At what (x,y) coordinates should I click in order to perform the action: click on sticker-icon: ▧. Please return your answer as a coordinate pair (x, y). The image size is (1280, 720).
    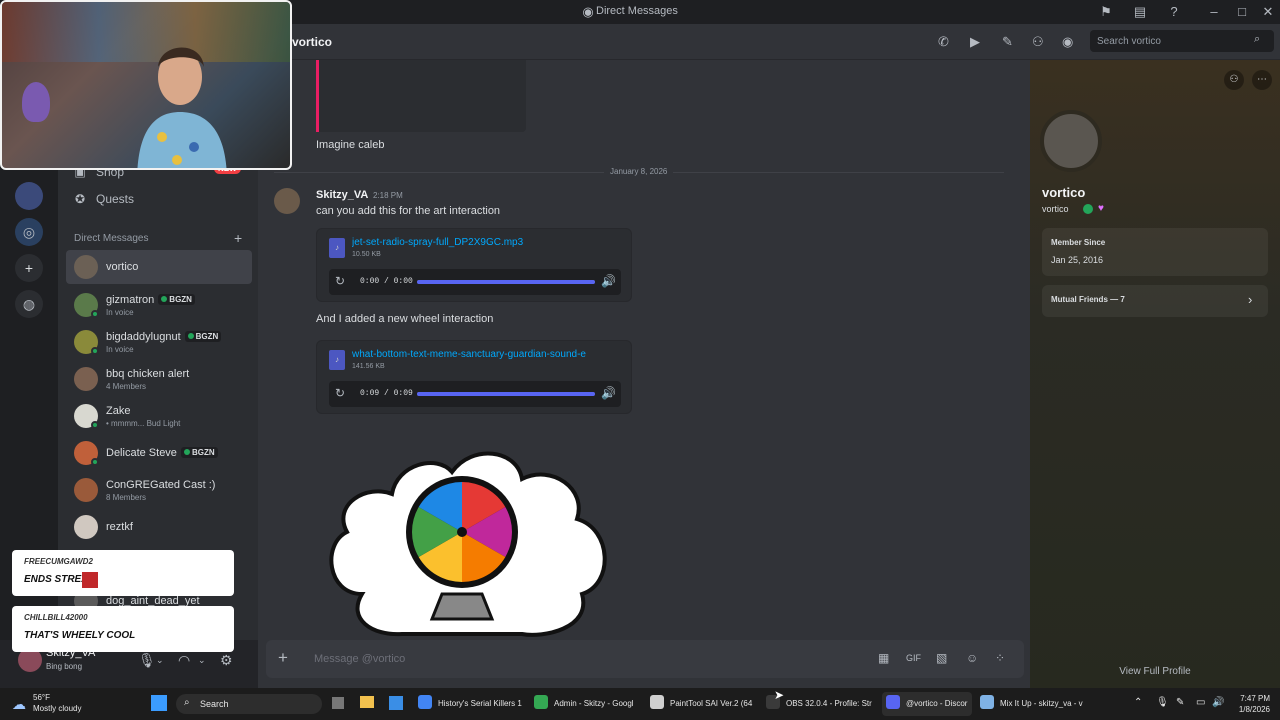
    Looking at the image, I should click on (941, 658).